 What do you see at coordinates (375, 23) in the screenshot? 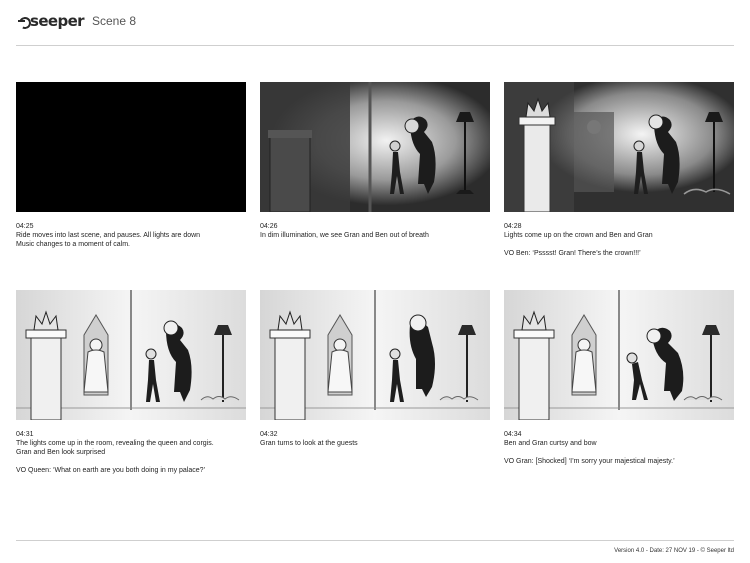
I see `page-header: seeper Scene 8` at bounding box center [375, 23].